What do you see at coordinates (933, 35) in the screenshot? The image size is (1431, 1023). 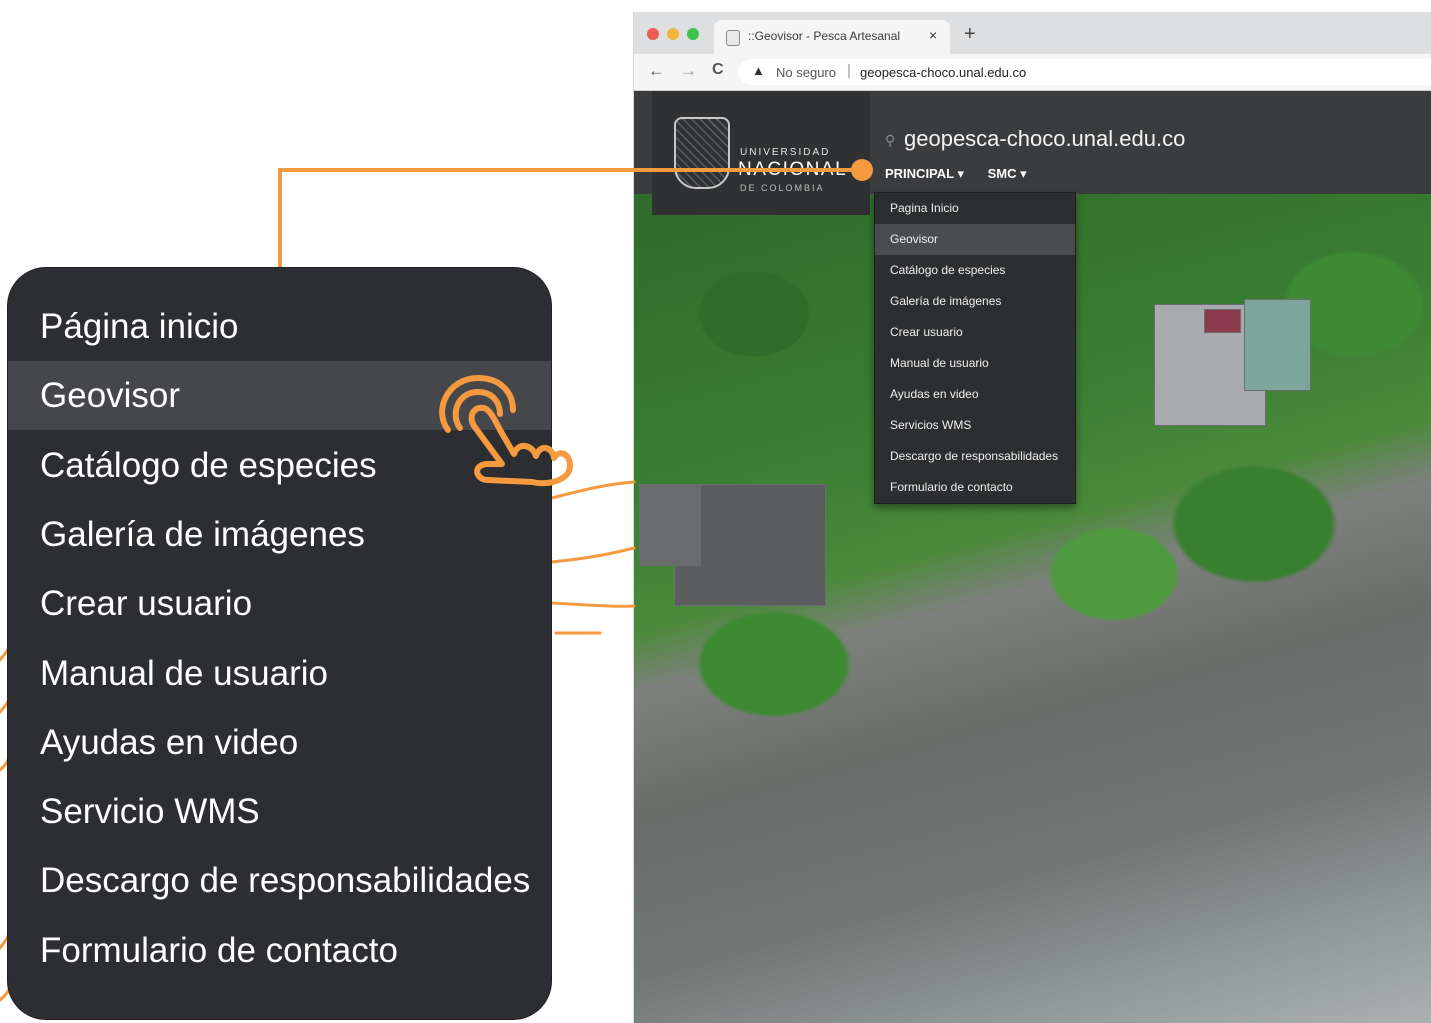 I see `tab-close-button: ×` at bounding box center [933, 35].